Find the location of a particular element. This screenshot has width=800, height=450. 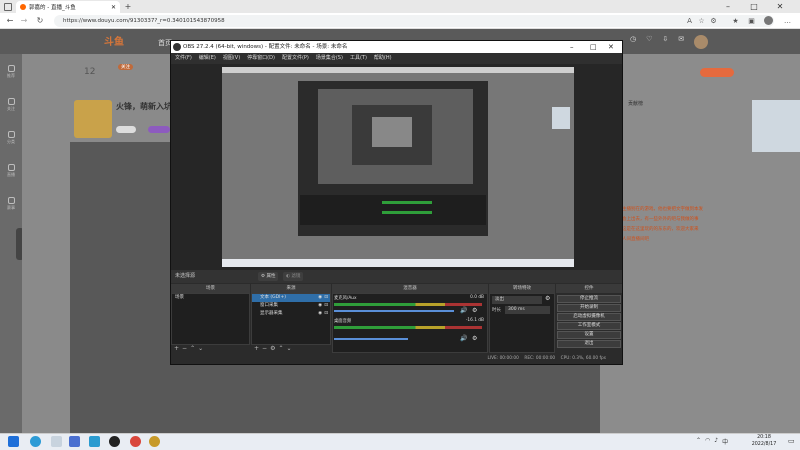

pk-badge is located at coordinates (717, 72).